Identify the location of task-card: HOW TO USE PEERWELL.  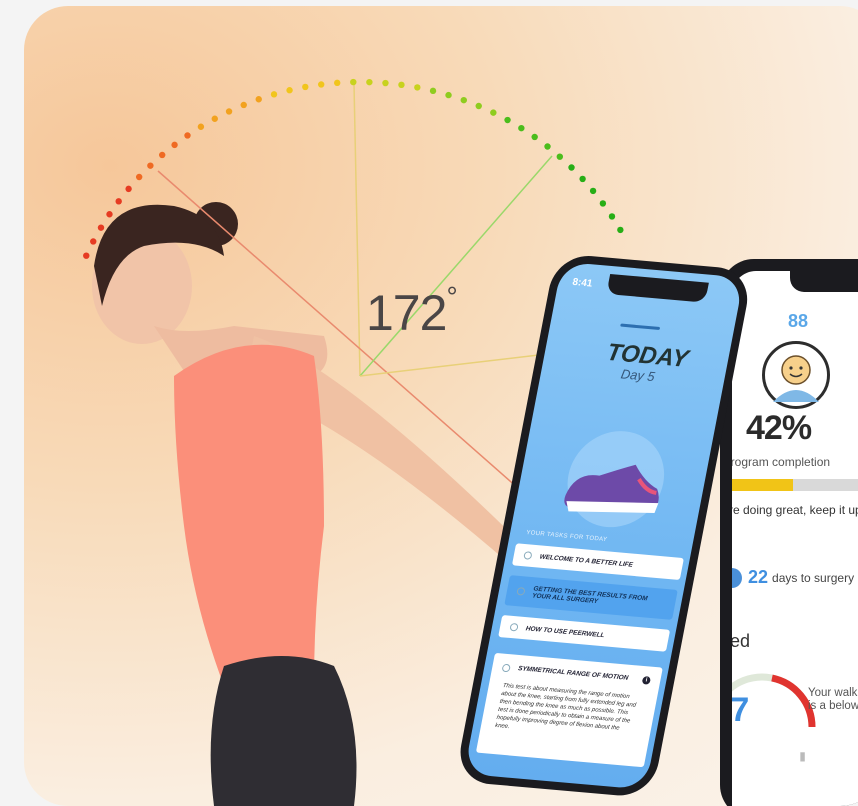
(584, 633).